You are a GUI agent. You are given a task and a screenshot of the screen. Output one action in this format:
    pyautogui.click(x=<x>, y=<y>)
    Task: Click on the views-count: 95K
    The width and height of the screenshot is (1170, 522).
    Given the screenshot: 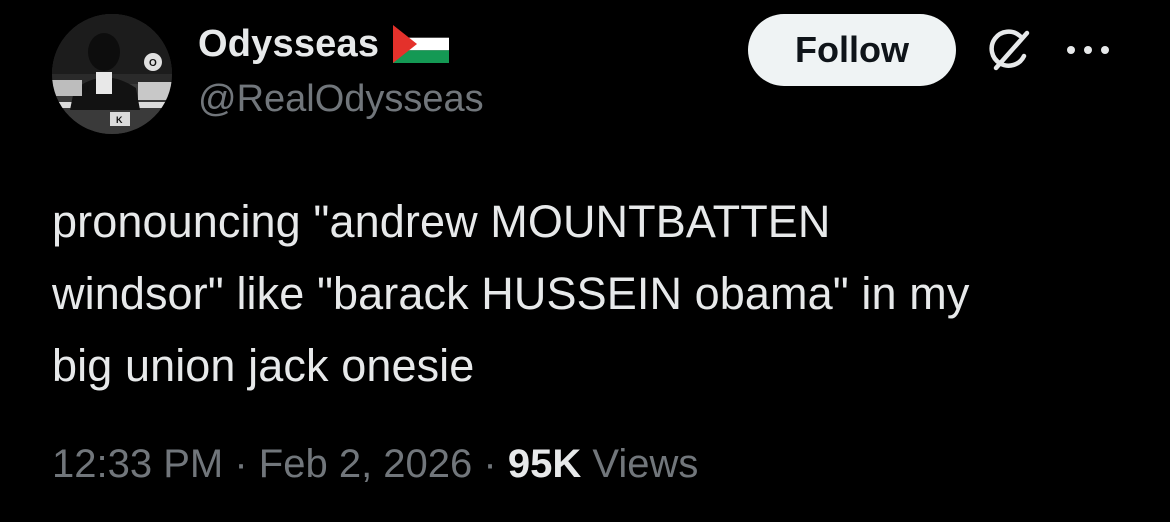 What is the action you would take?
    pyautogui.click(x=544, y=464)
    